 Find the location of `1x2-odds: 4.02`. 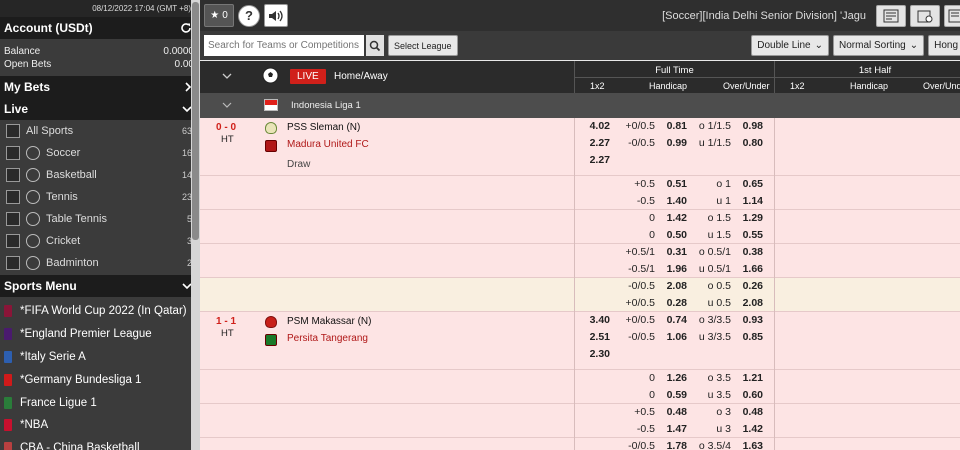

1x2-odds: 4.02 is located at coordinates (600, 126).